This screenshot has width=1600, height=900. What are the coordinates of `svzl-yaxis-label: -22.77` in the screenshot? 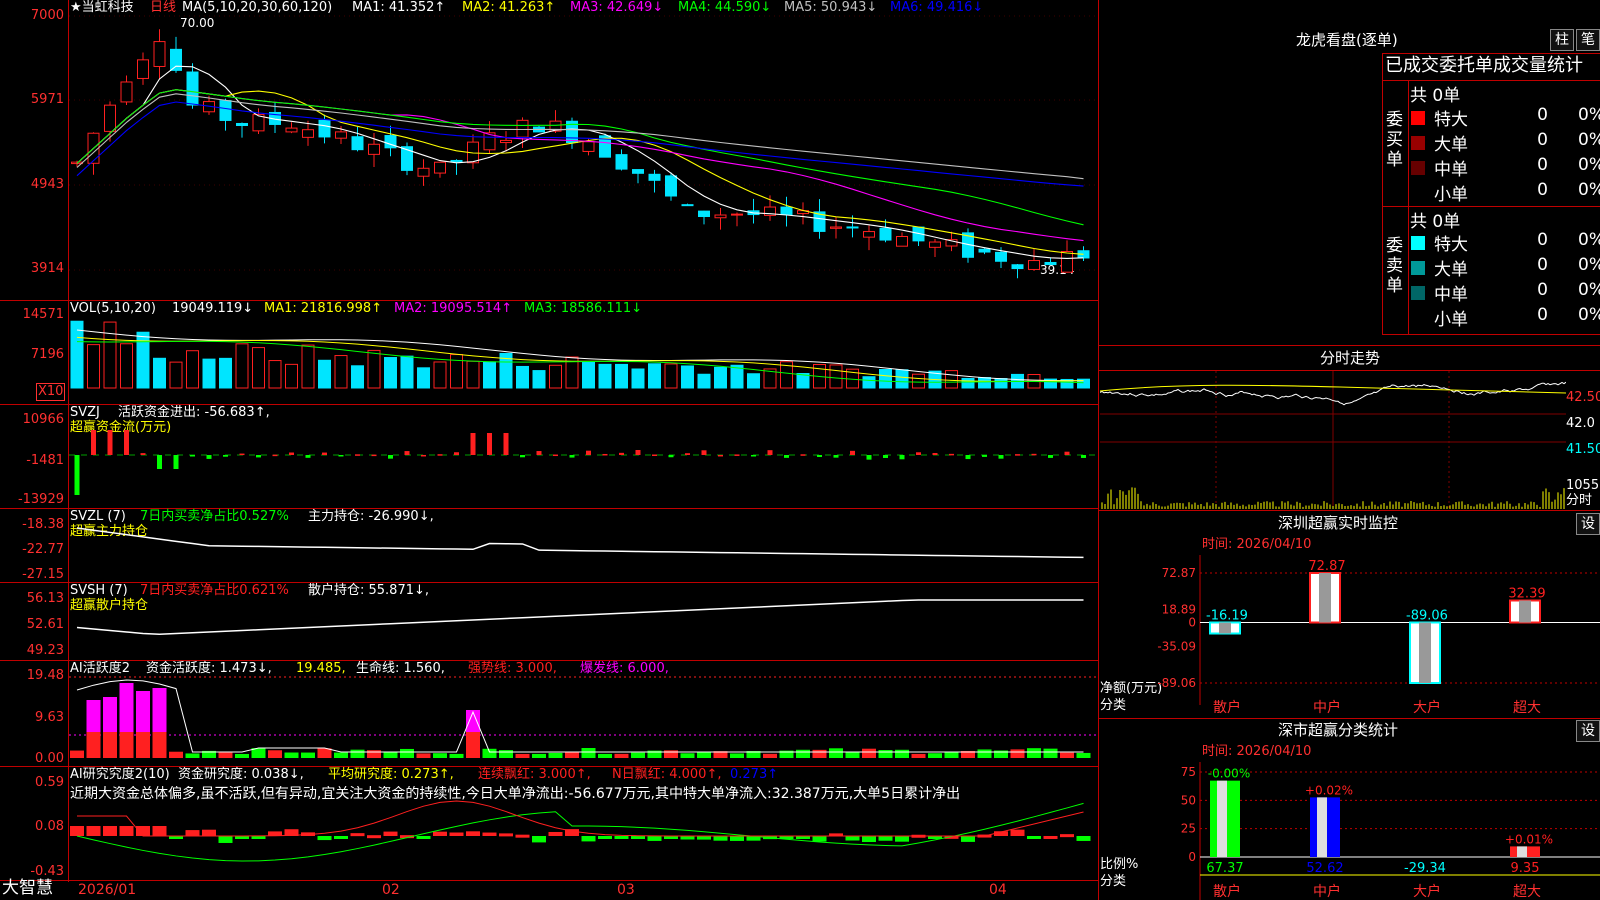 It's located at (43, 549).